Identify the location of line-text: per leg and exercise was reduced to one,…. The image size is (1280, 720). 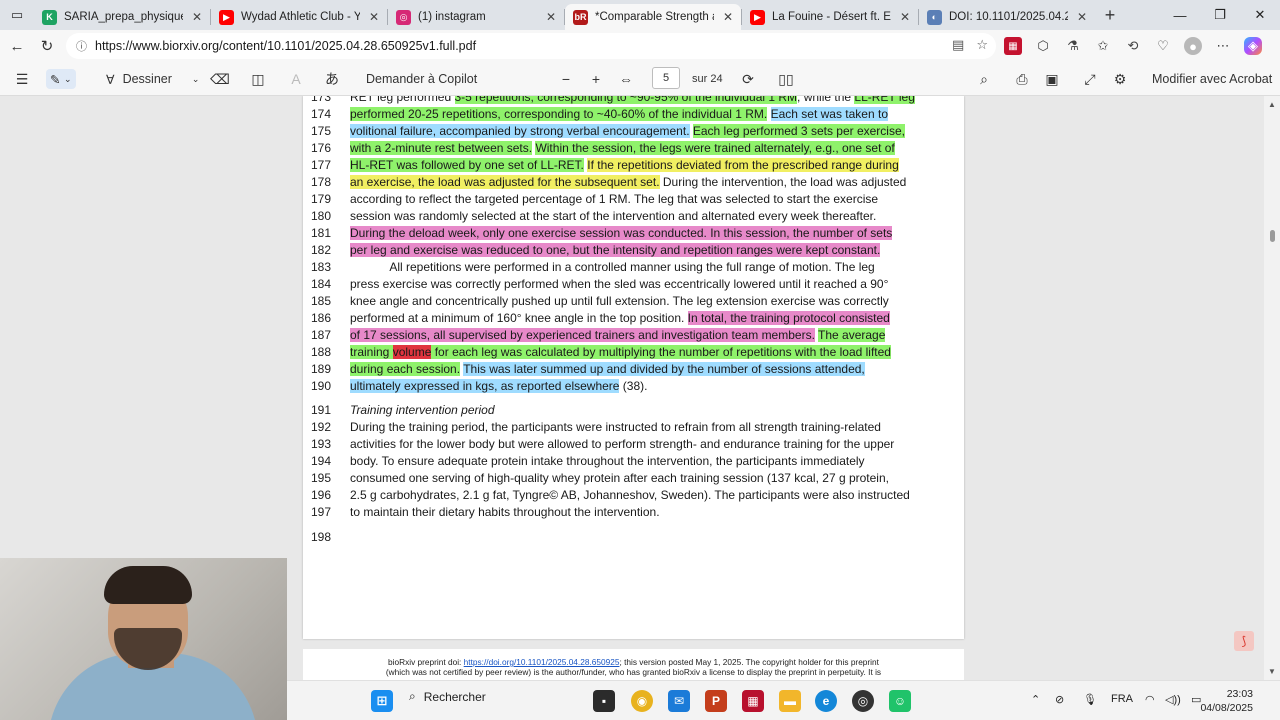
(615, 250).